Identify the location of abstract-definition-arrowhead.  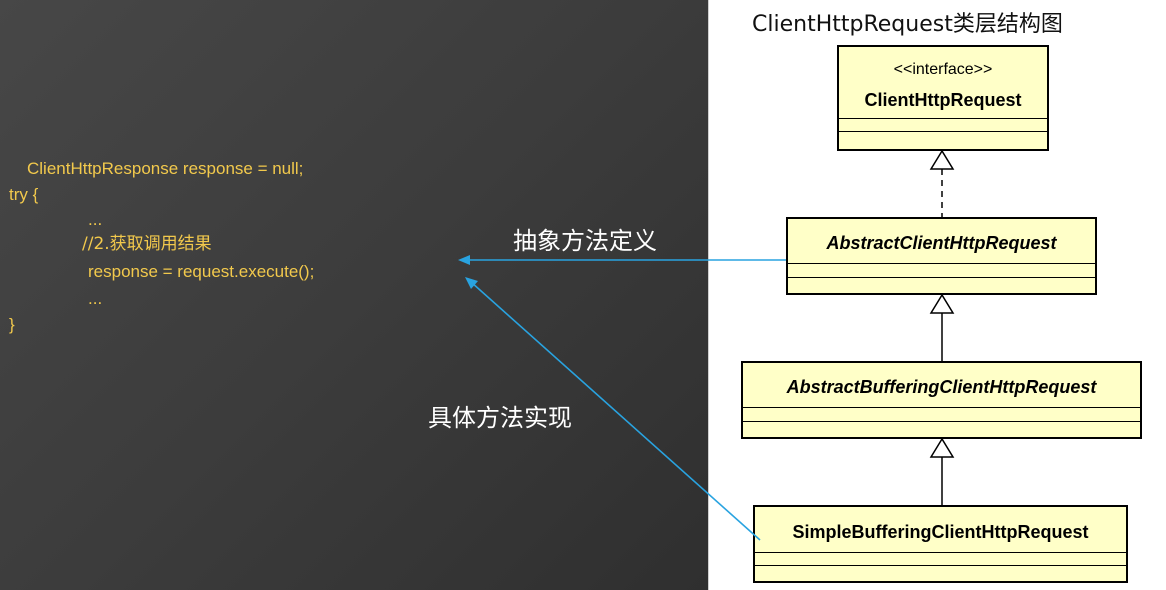
(464, 260).